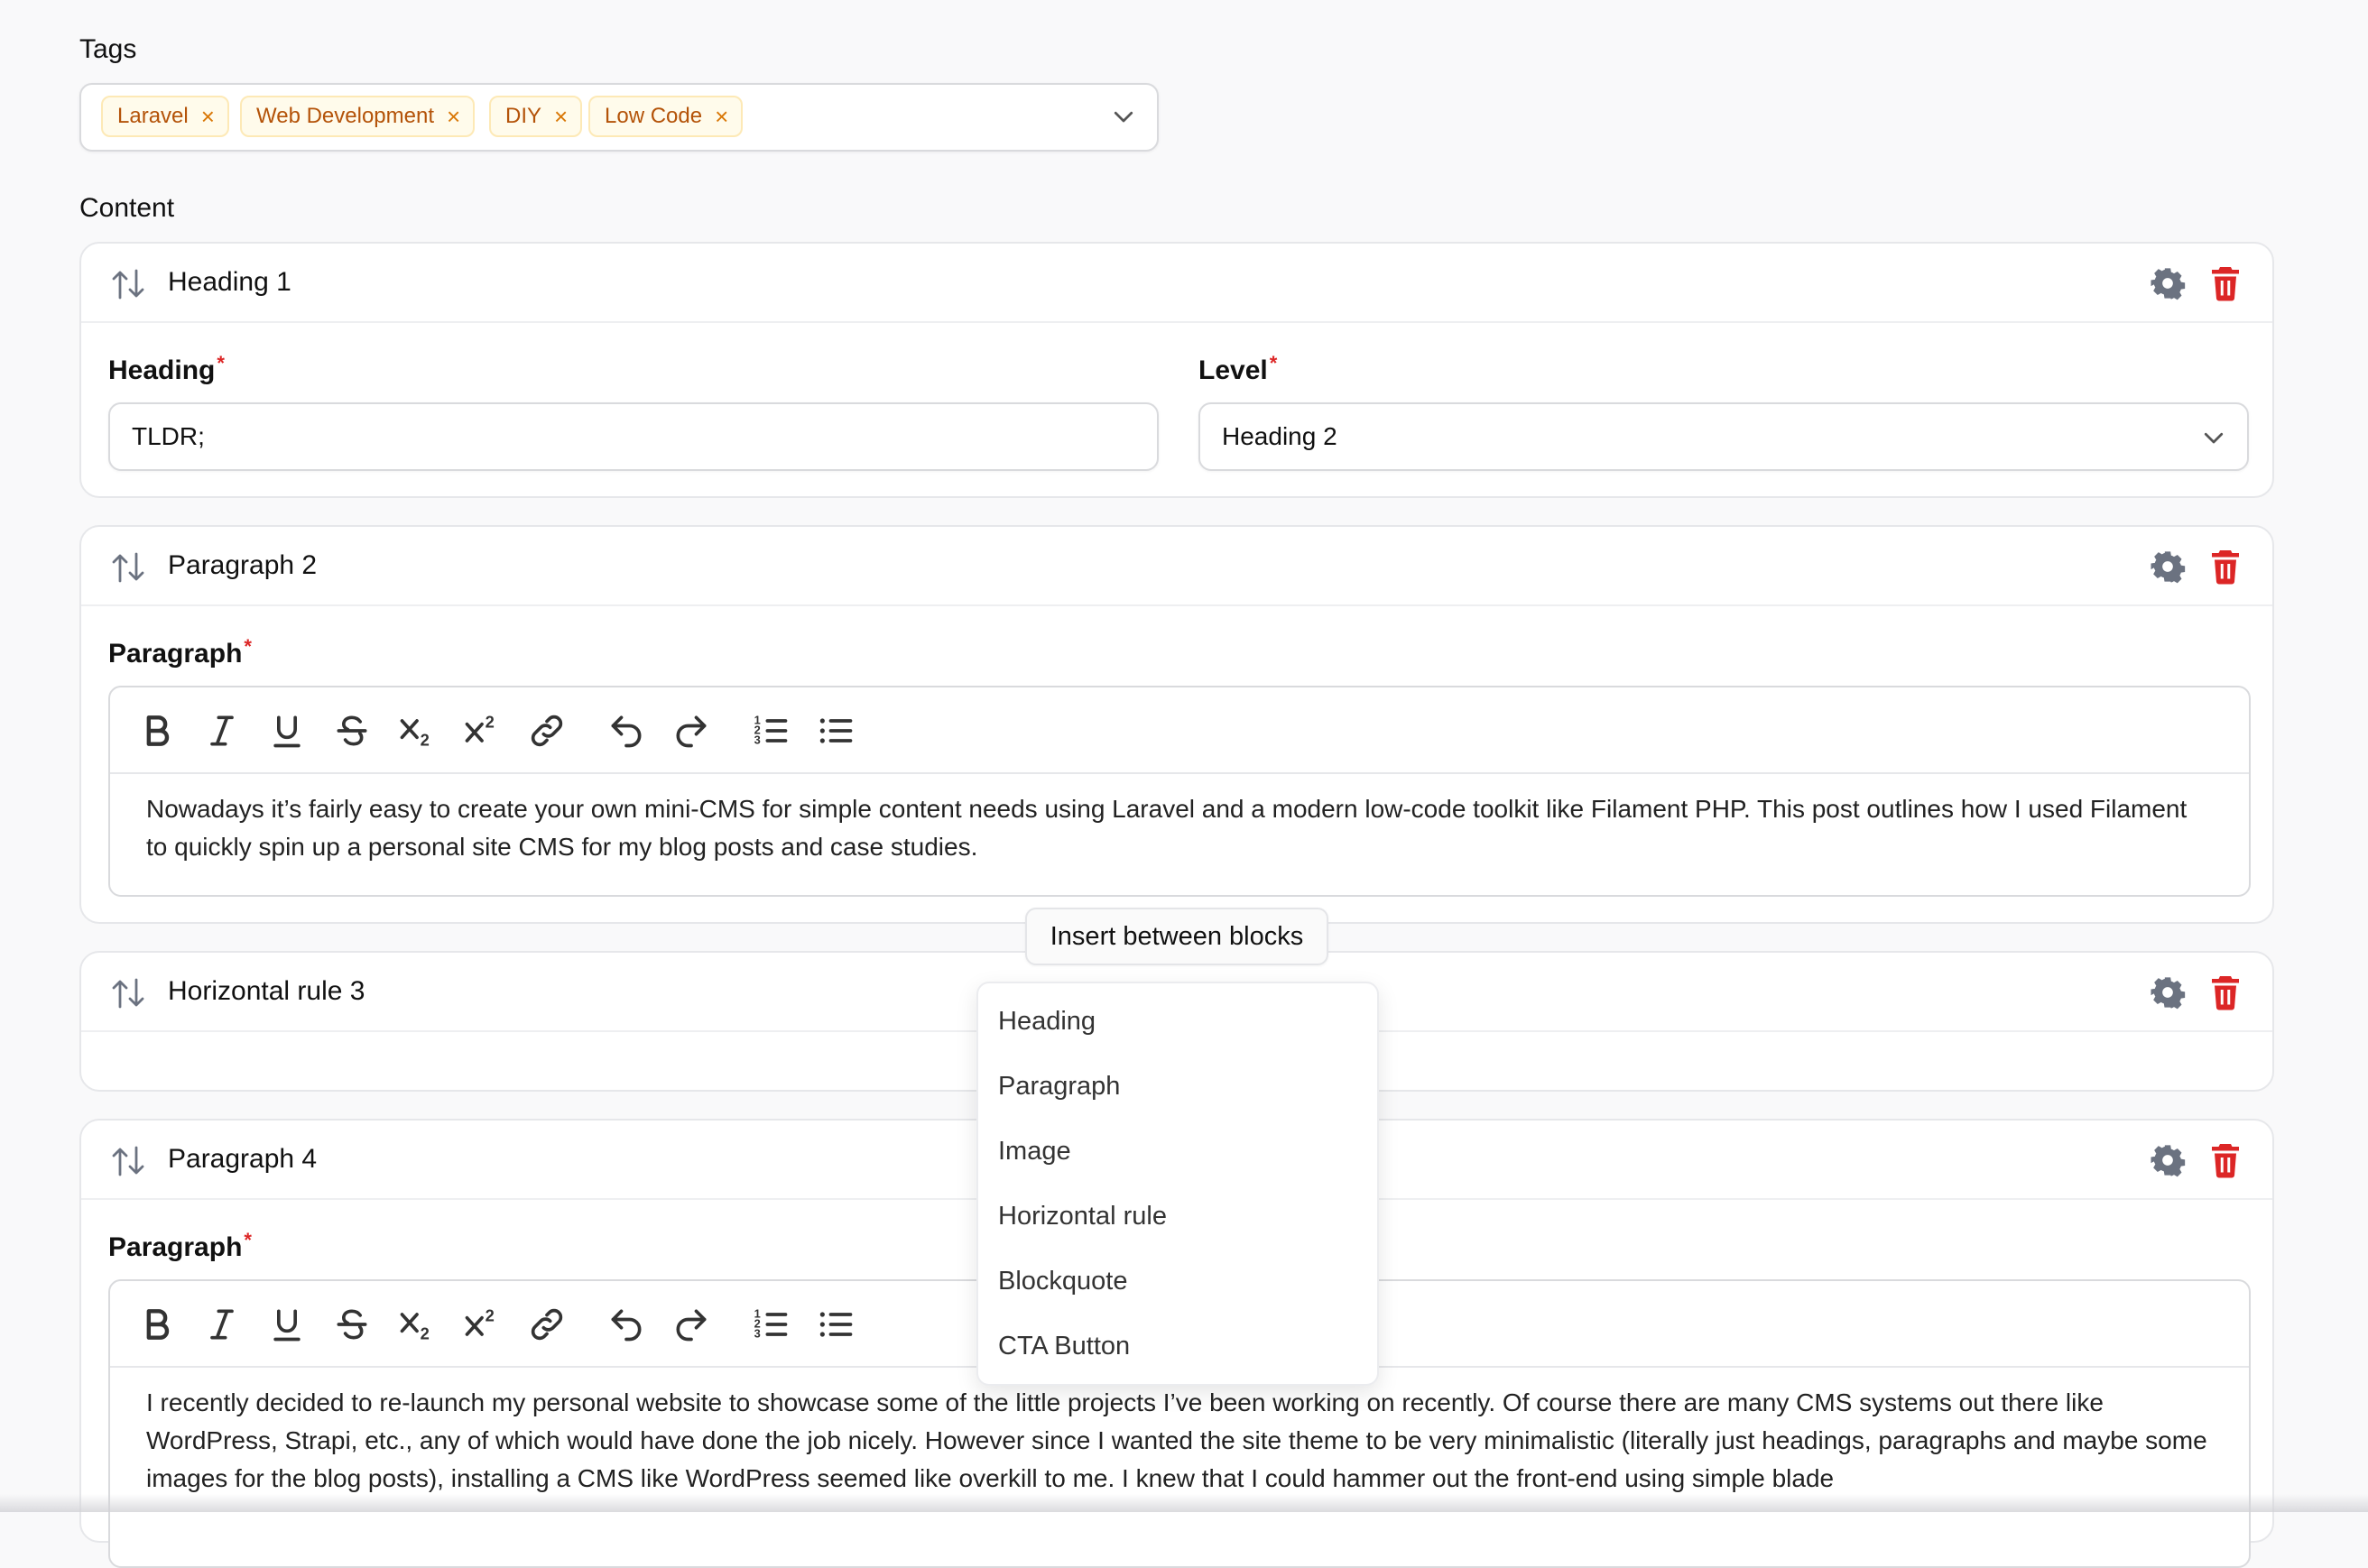  What do you see at coordinates (1176, 566) in the screenshot?
I see `block-header: Paragraph 2` at bounding box center [1176, 566].